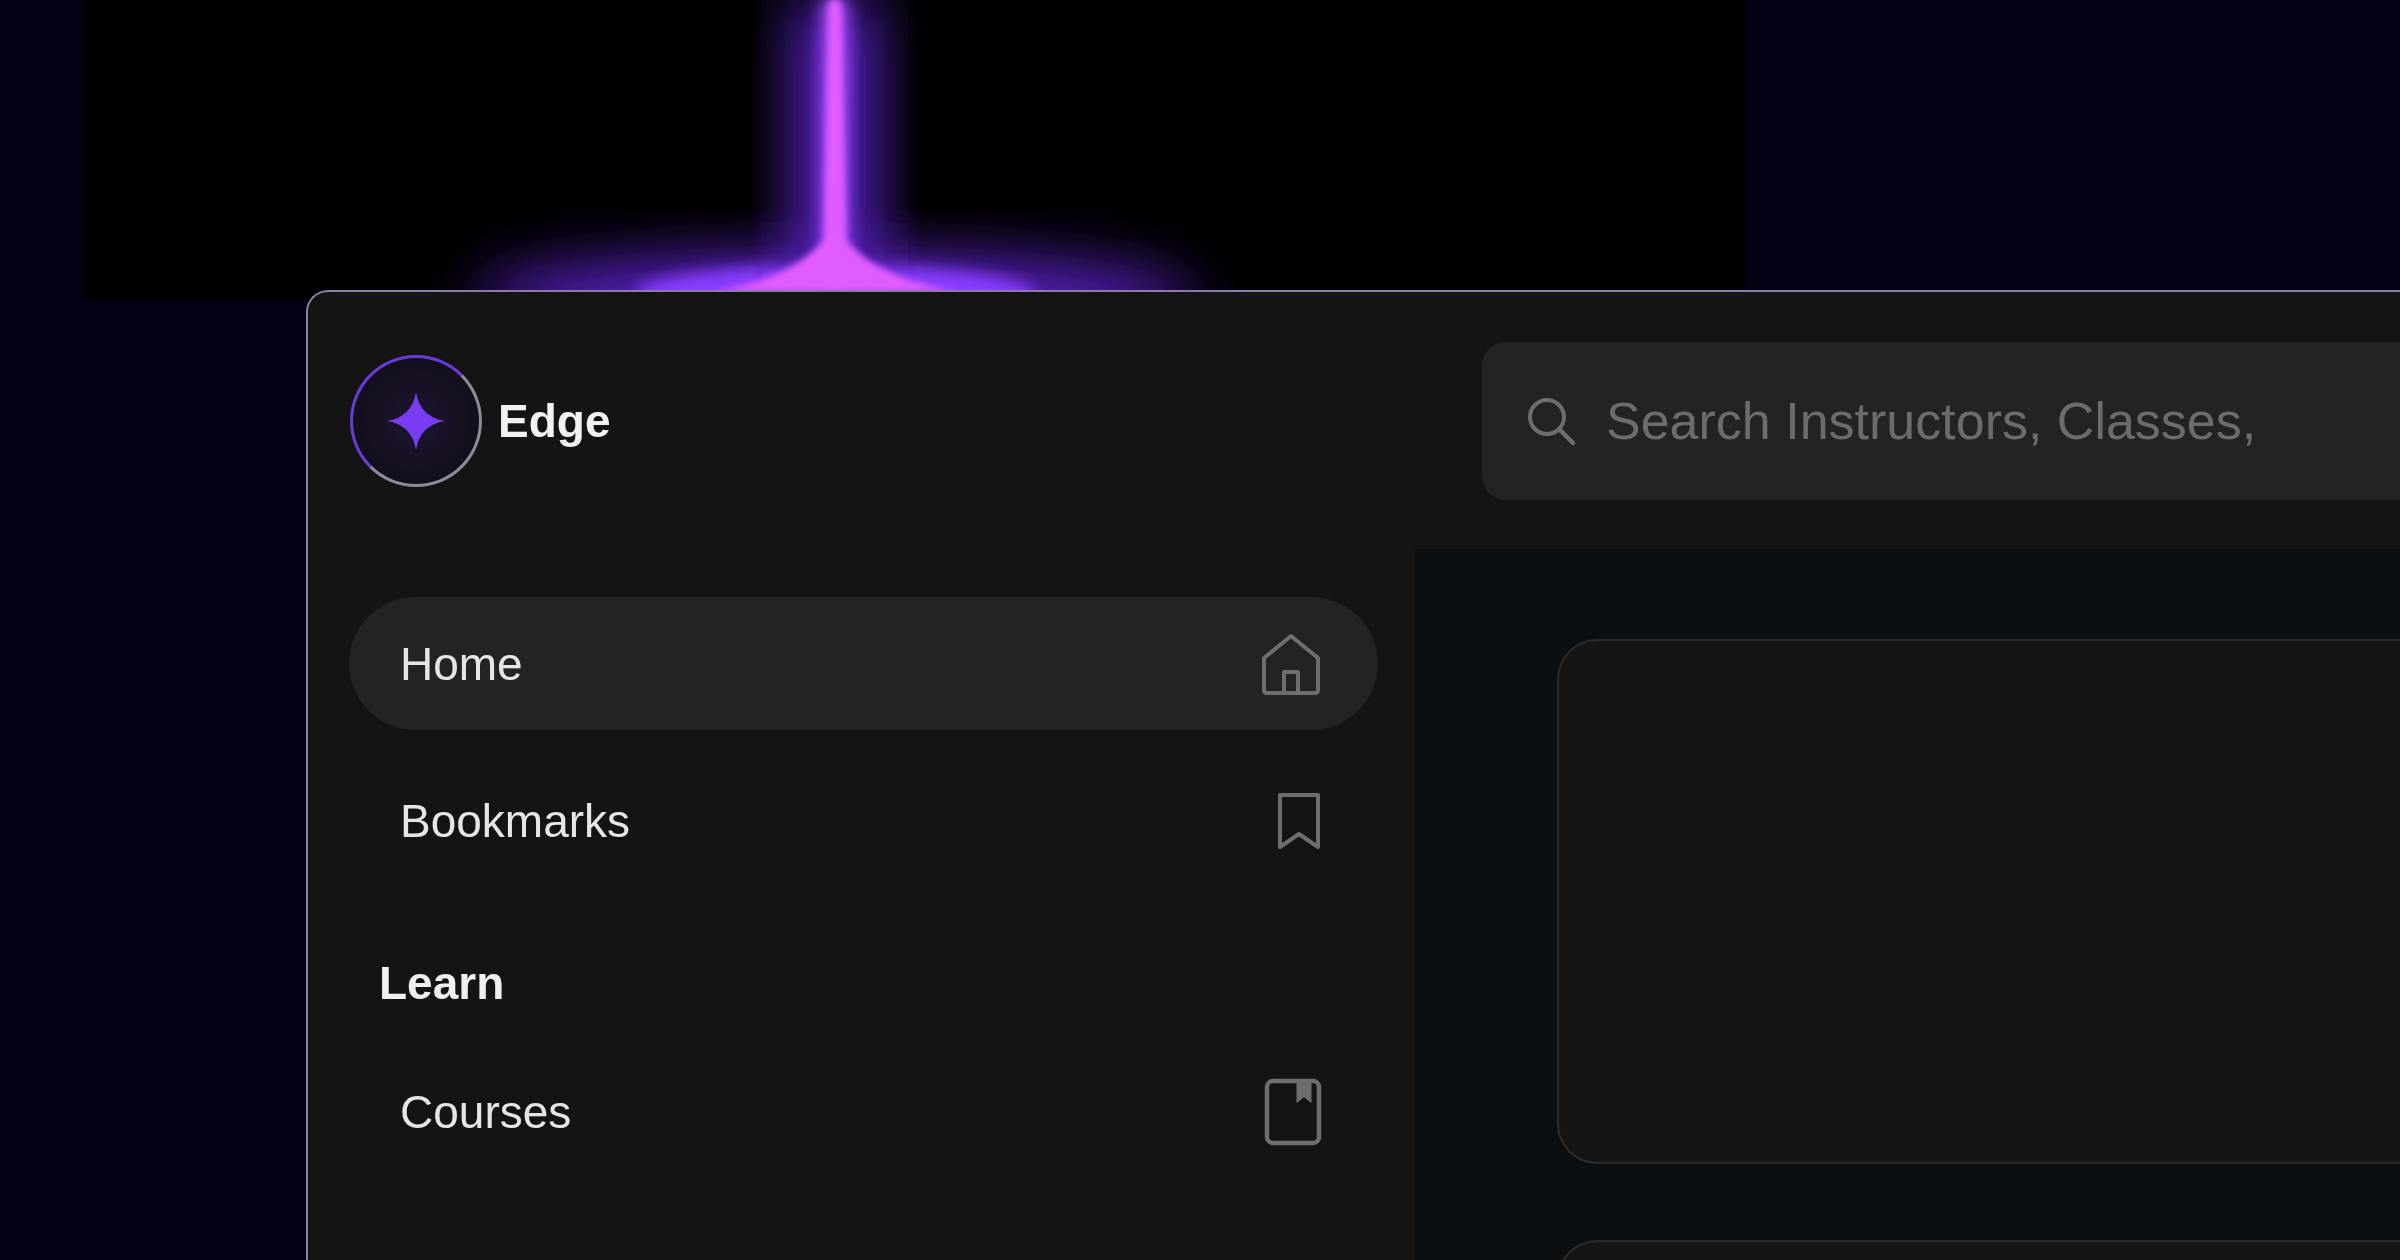  Describe the element at coordinates (554, 420) in the screenshot. I see `brand-name: Edge` at that location.